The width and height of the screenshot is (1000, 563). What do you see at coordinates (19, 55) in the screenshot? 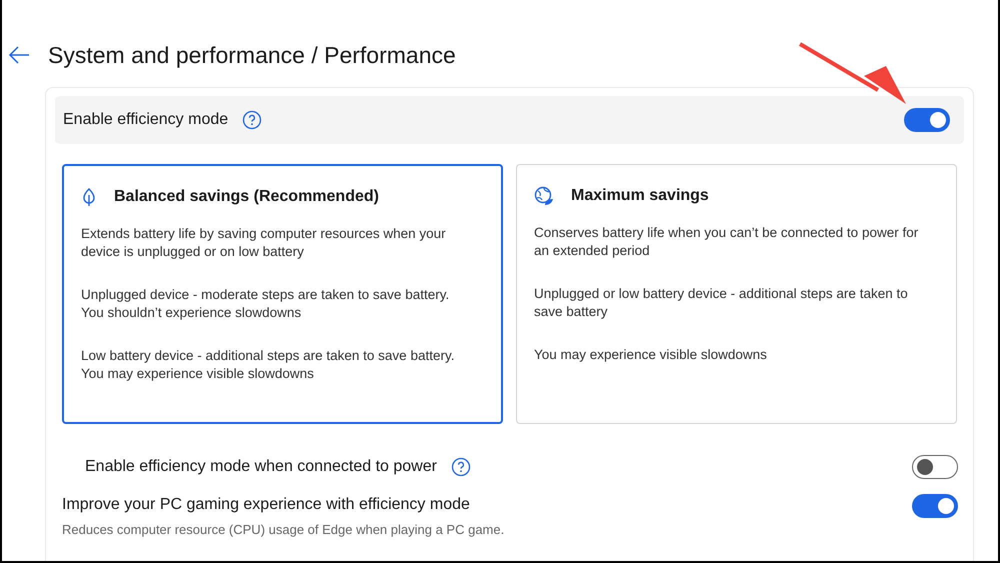
I see `back-arrow-icon` at bounding box center [19, 55].